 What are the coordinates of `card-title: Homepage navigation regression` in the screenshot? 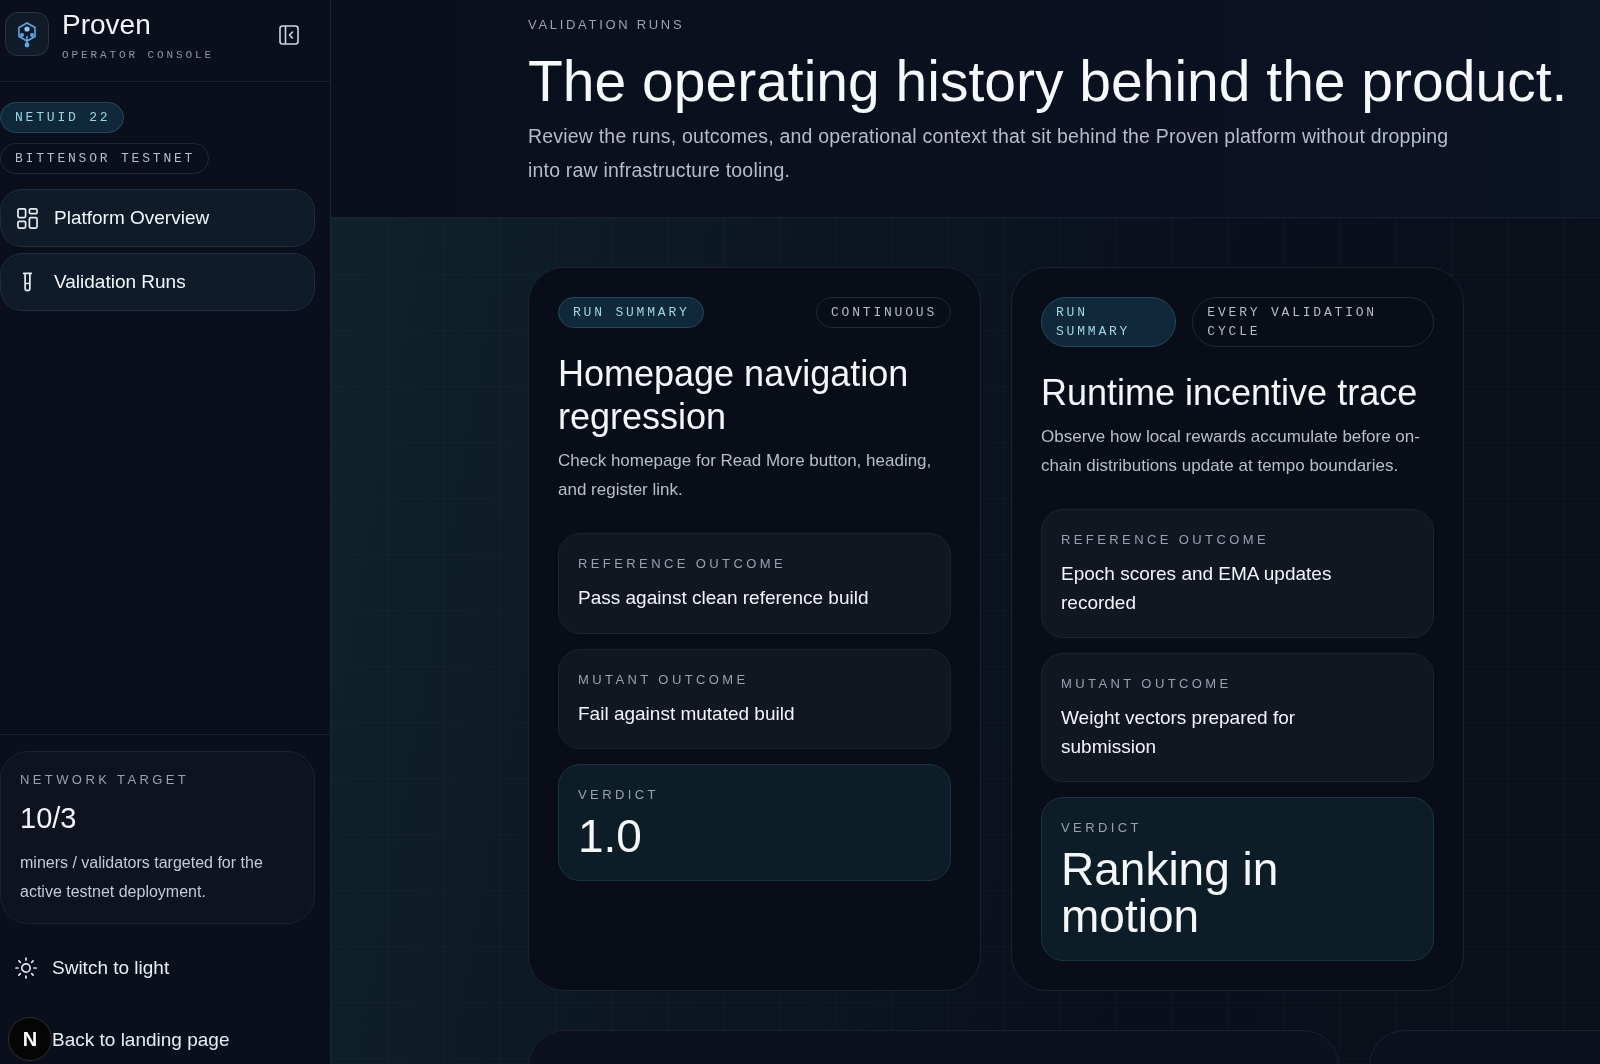 It's located at (734, 395).